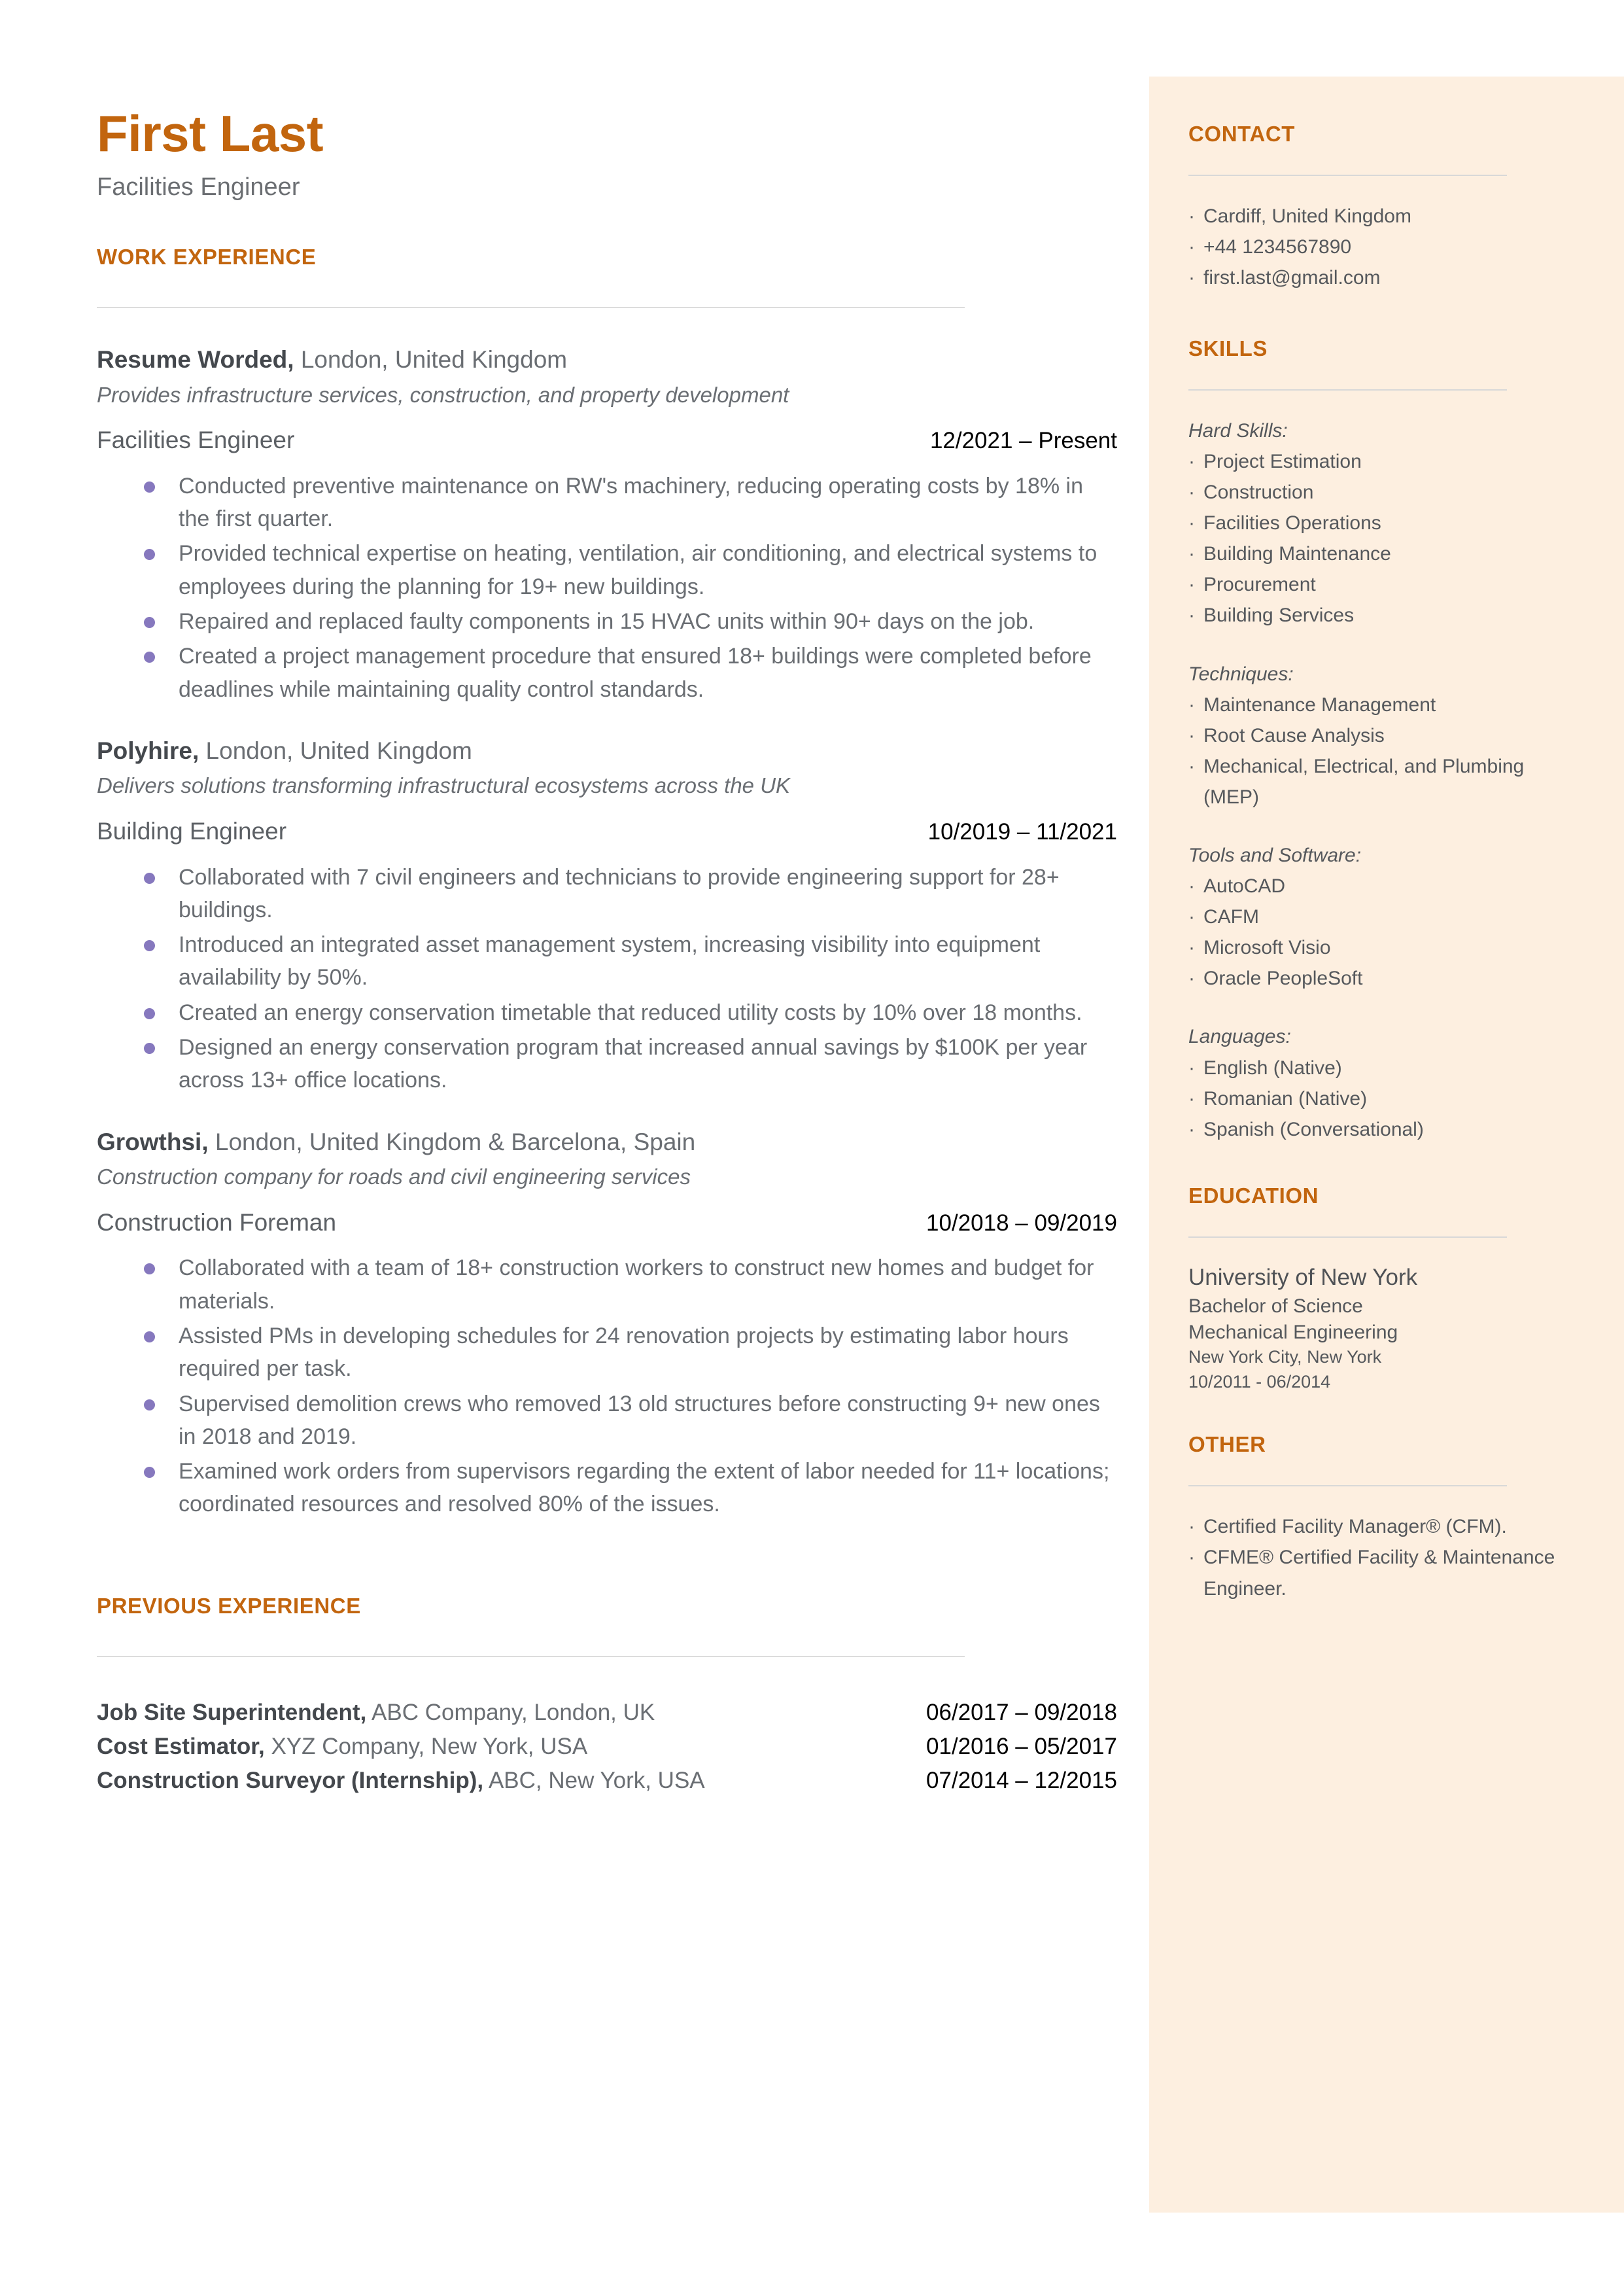 This screenshot has width=1624, height=2295. What do you see at coordinates (607, 360) in the screenshot?
I see `company-line: Resume Worded, London, United Kingdom` at bounding box center [607, 360].